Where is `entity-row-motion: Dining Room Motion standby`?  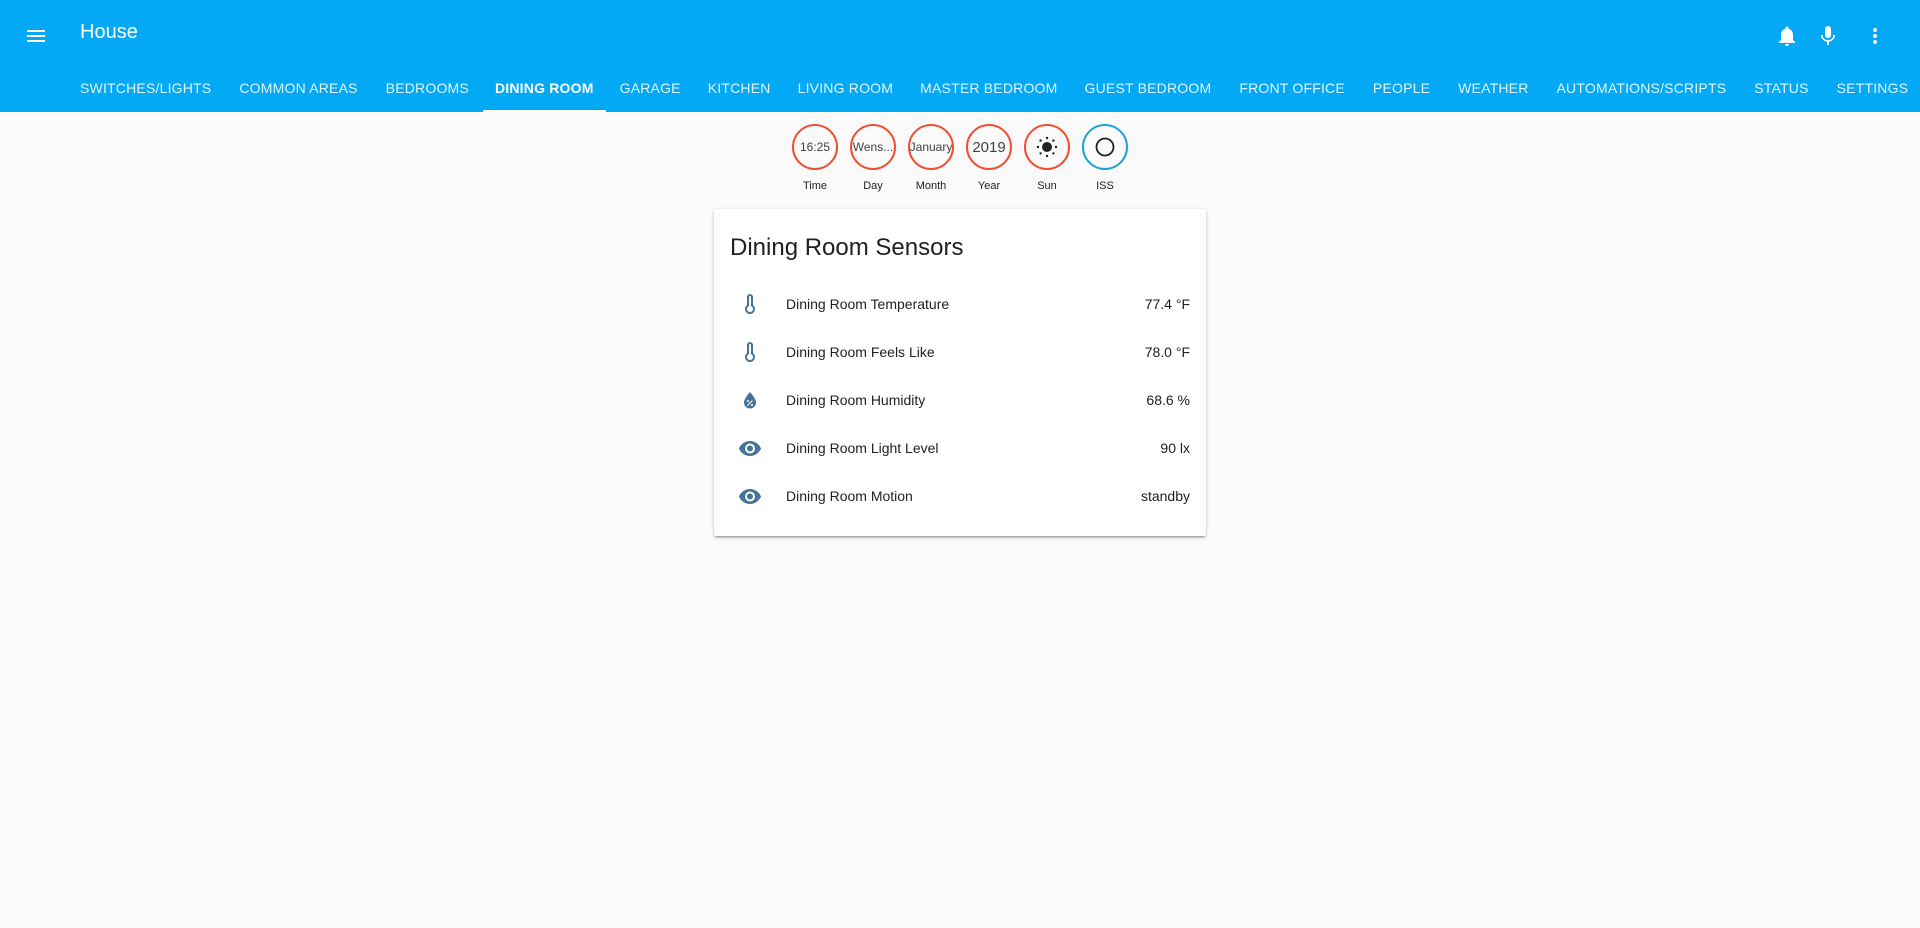 entity-row-motion: Dining Room Motion standby is located at coordinates (960, 496).